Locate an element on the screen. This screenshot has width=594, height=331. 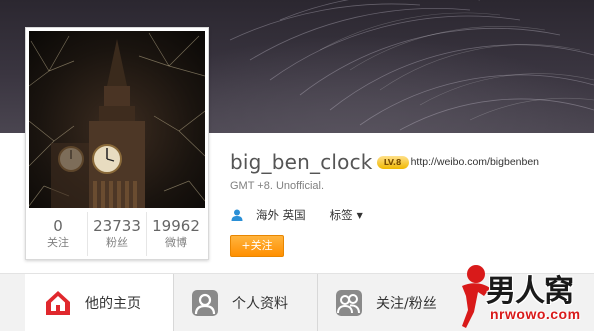
tags-label: 标签 is located at coordinates (341, 215).